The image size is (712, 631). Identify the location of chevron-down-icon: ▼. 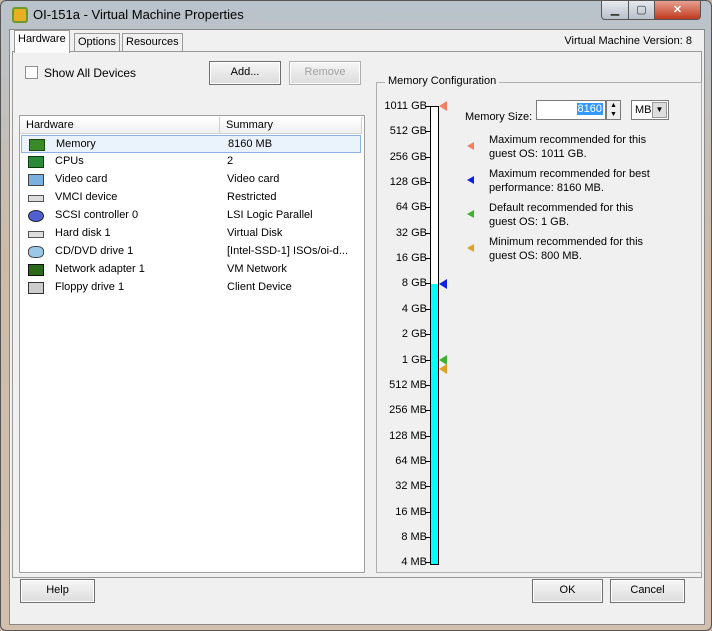
(659, 110).